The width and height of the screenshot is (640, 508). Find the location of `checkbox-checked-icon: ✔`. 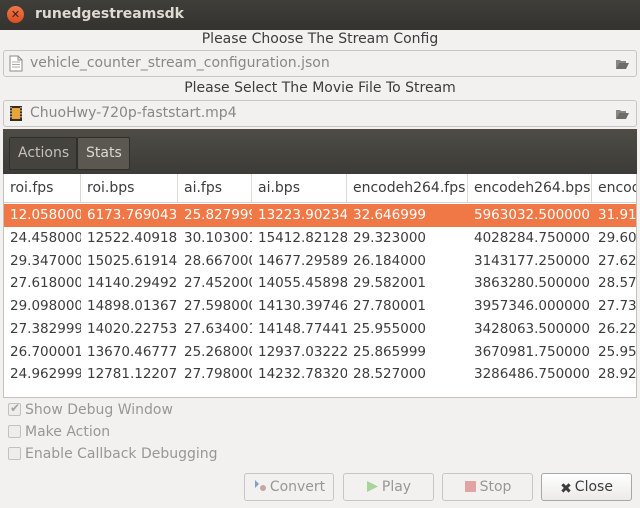

checkbox-checked-icon: ✔ is located at coordinates (14, 408).